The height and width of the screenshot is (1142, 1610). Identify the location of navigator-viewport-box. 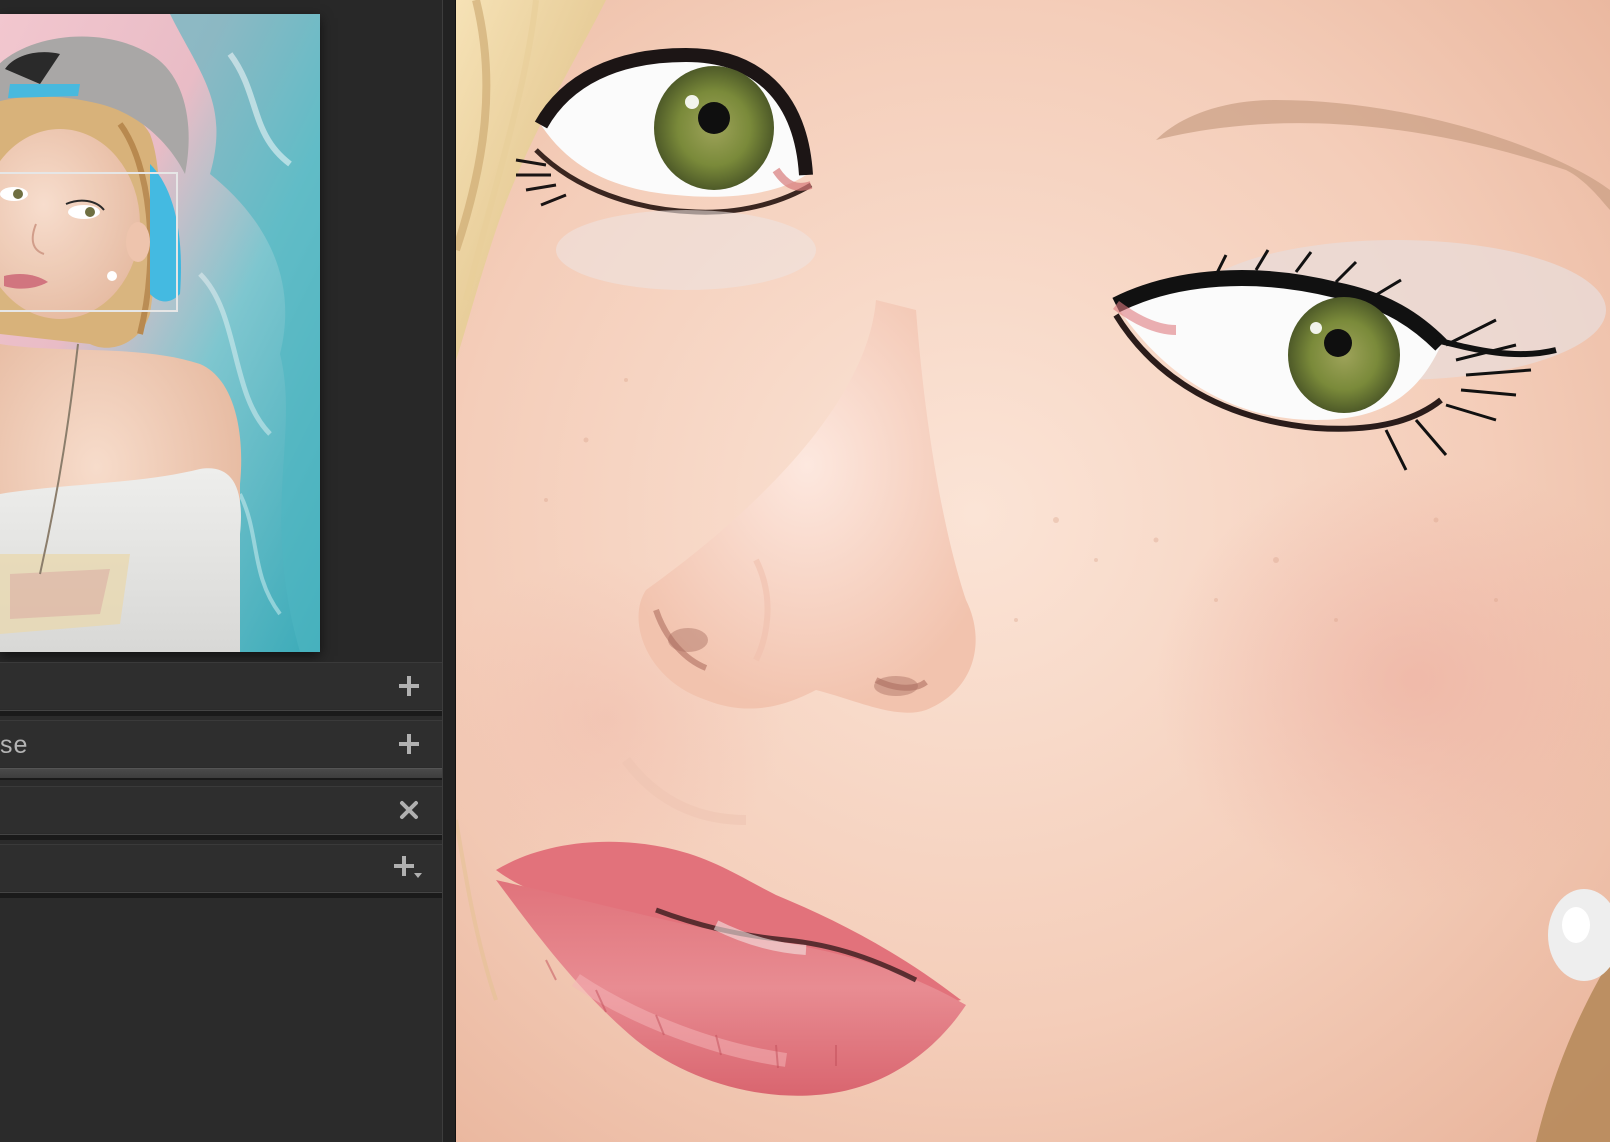
(89, 242).